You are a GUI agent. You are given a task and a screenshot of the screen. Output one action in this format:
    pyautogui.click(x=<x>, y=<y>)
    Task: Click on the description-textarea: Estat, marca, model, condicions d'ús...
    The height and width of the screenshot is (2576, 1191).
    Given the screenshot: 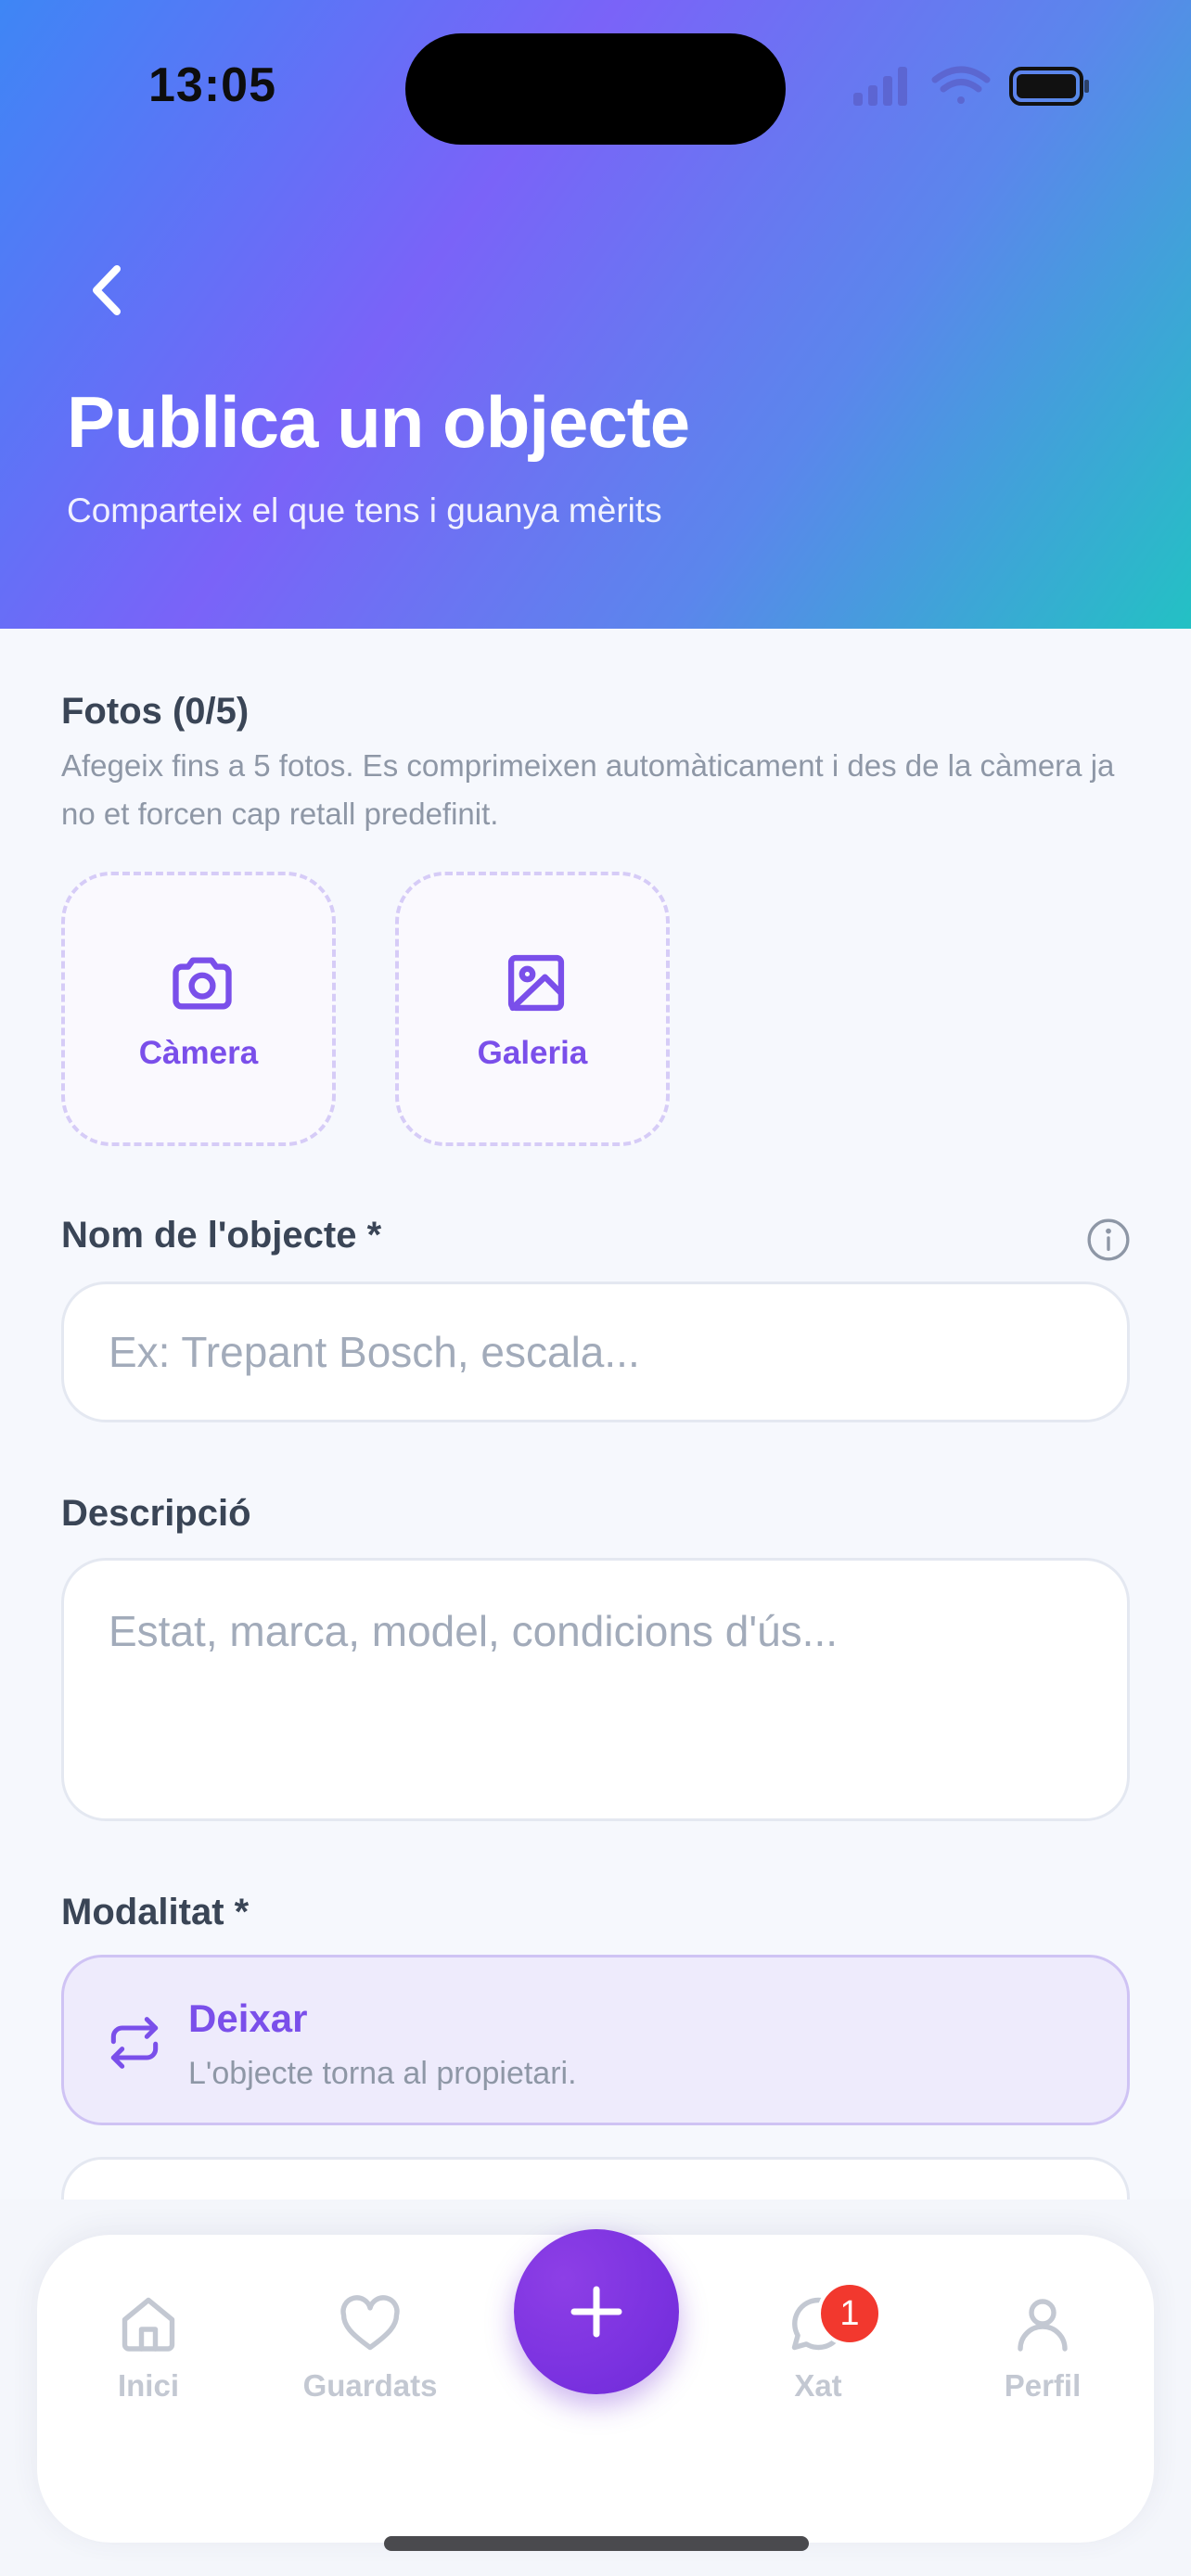 What is the action you would take?
    pyautogui.click(x=595, y=1689)
    